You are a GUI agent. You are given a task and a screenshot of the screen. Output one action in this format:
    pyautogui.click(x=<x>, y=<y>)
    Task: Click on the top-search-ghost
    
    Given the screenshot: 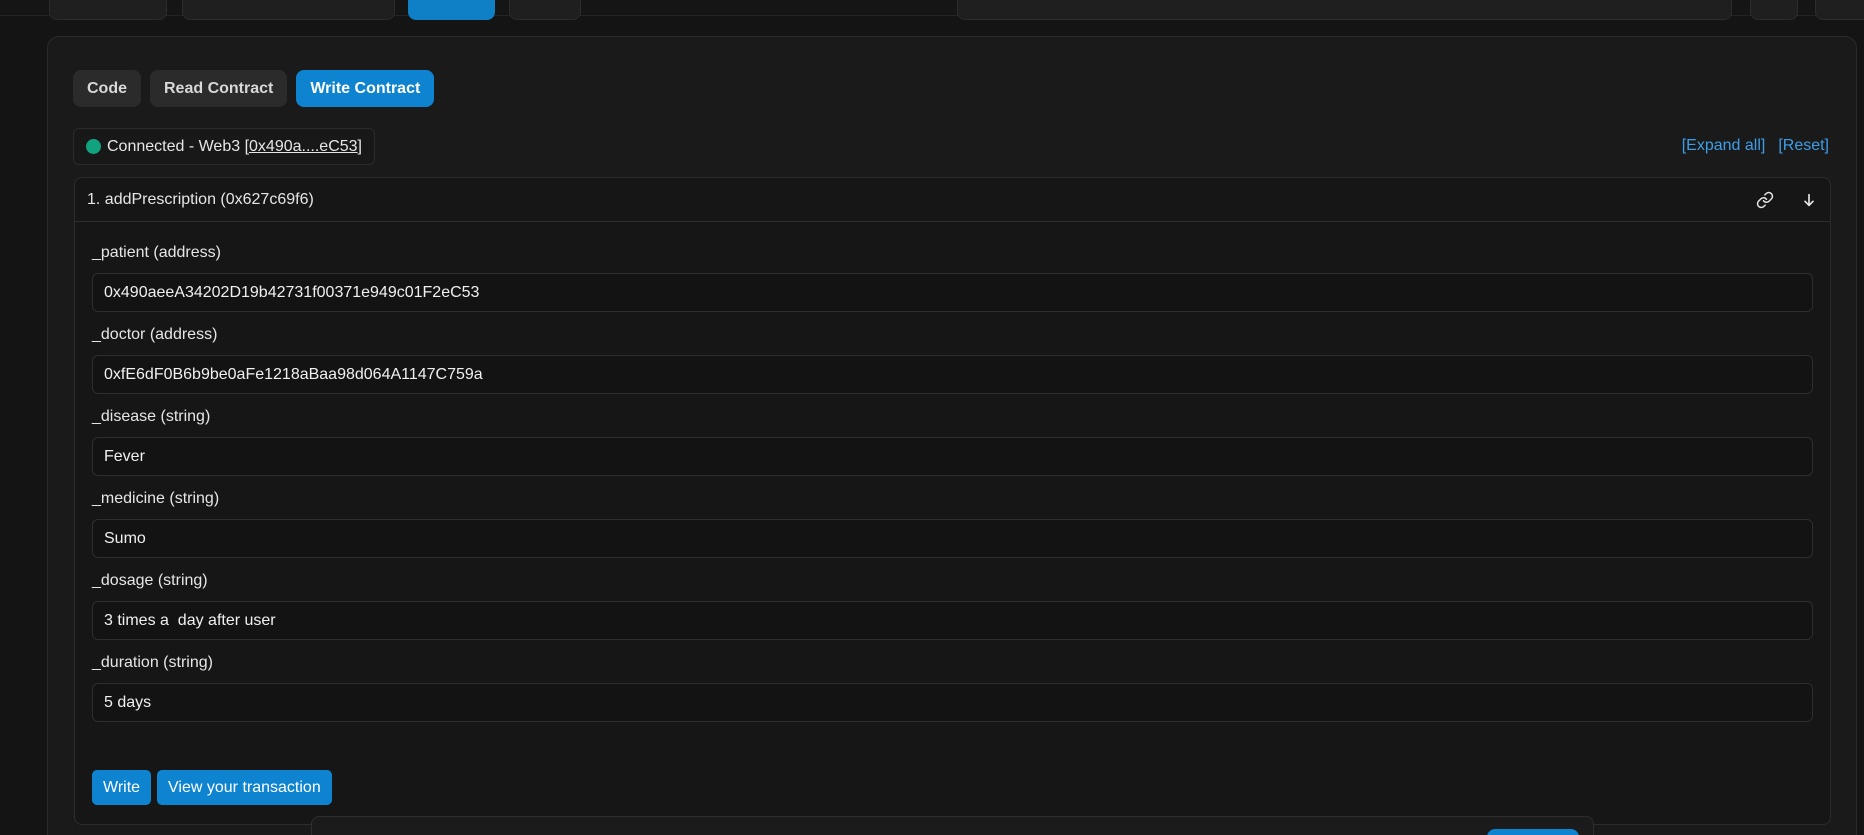 What is the action you would take?
    pyautogui.click(x=1344, y=10)
    